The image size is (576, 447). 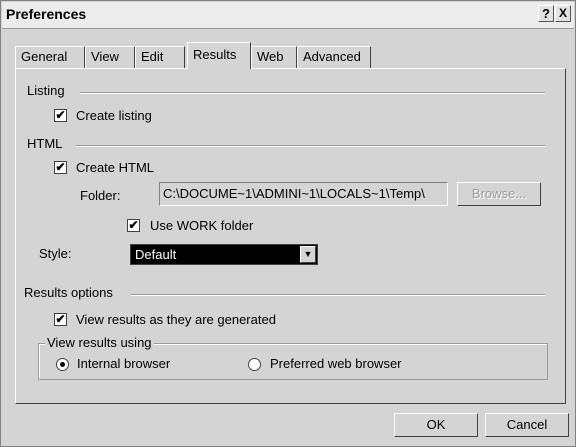 What do you see at coordinates (60, 115) in the screenshot?
I see `create-listing-checkbox: ✔` at bounding box center [60, 115].